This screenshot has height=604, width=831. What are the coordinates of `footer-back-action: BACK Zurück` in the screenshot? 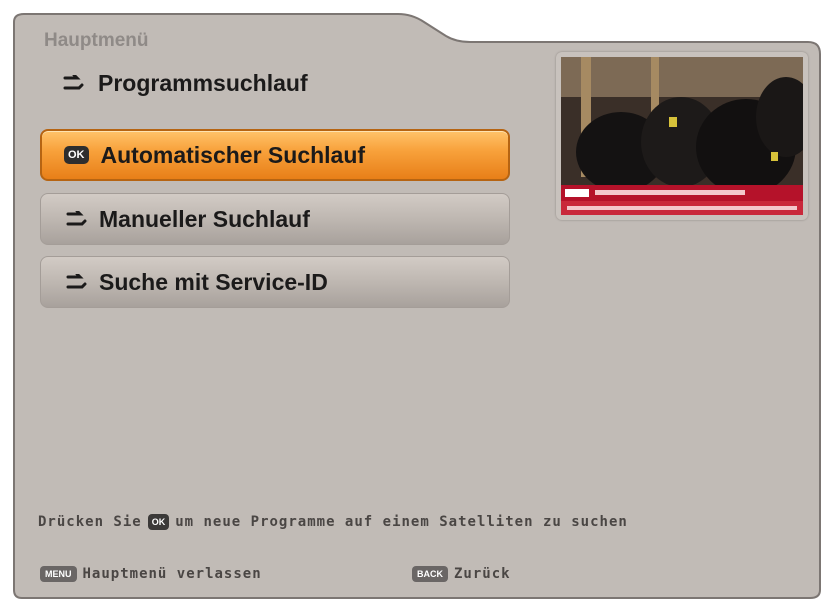 It's located at (461, 574).